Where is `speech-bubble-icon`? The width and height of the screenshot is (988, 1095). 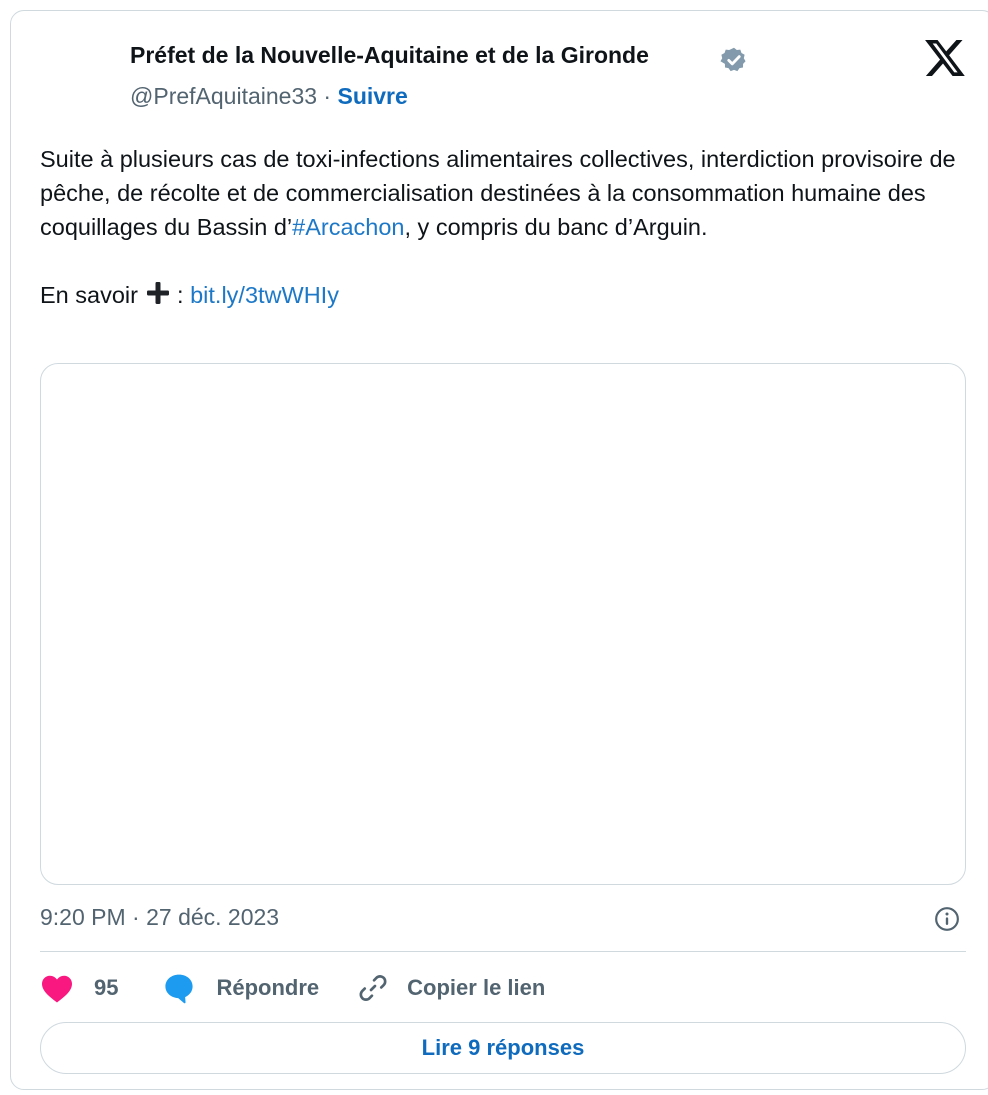
speech-bubble-icon is located at coordinates (179, 989).